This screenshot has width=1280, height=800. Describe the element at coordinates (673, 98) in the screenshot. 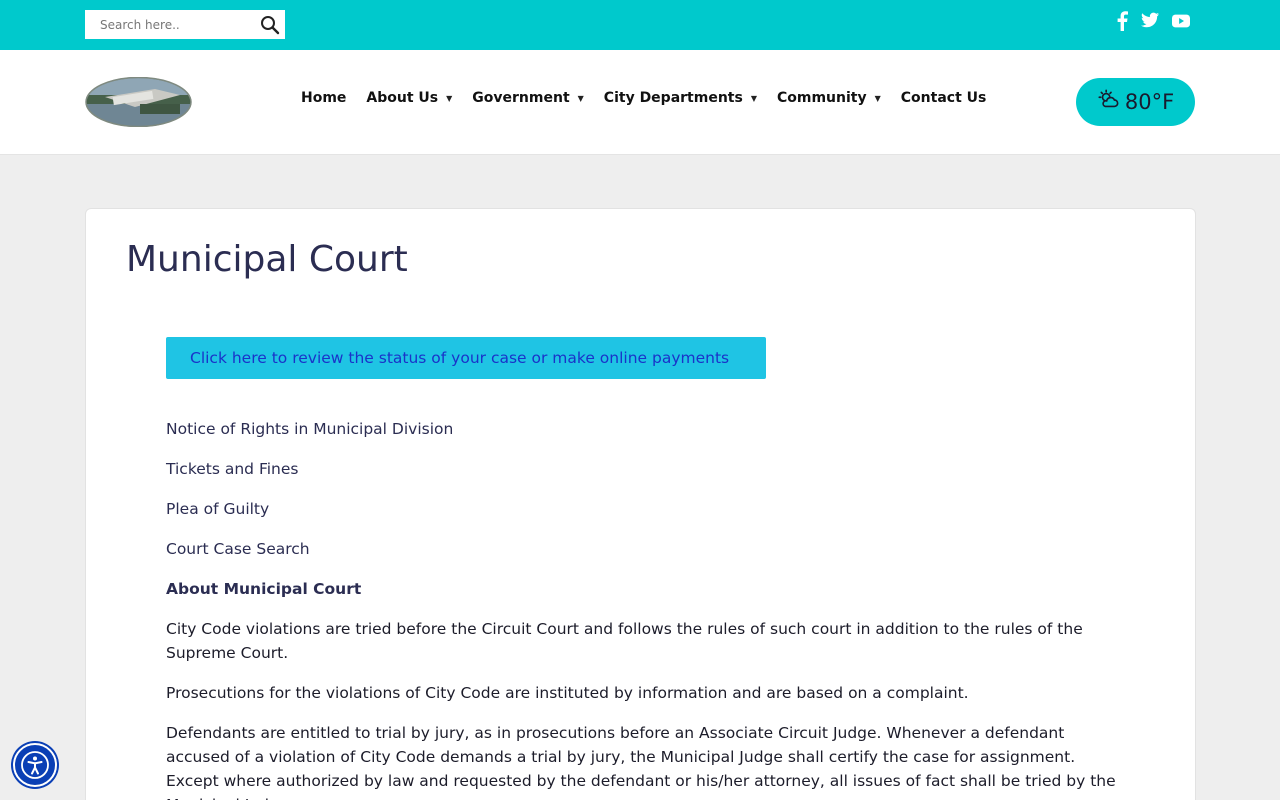

I see `nav-city-departments-label: City Departments` at that location.